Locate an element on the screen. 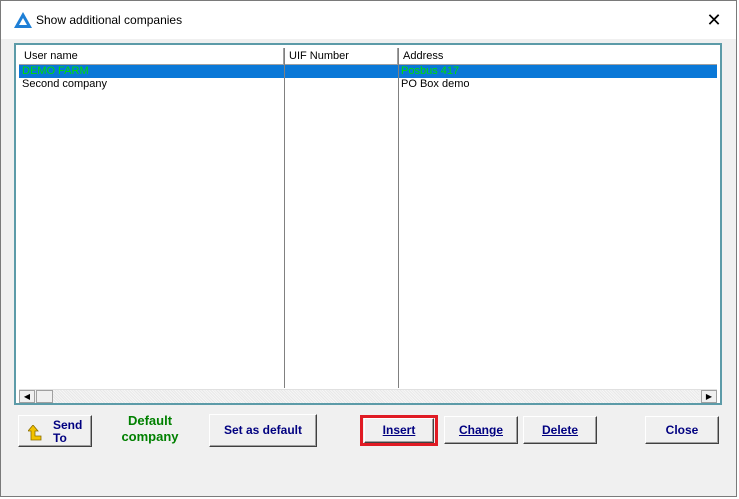  send-to-button: Send To is located at coordinates (55, 431).